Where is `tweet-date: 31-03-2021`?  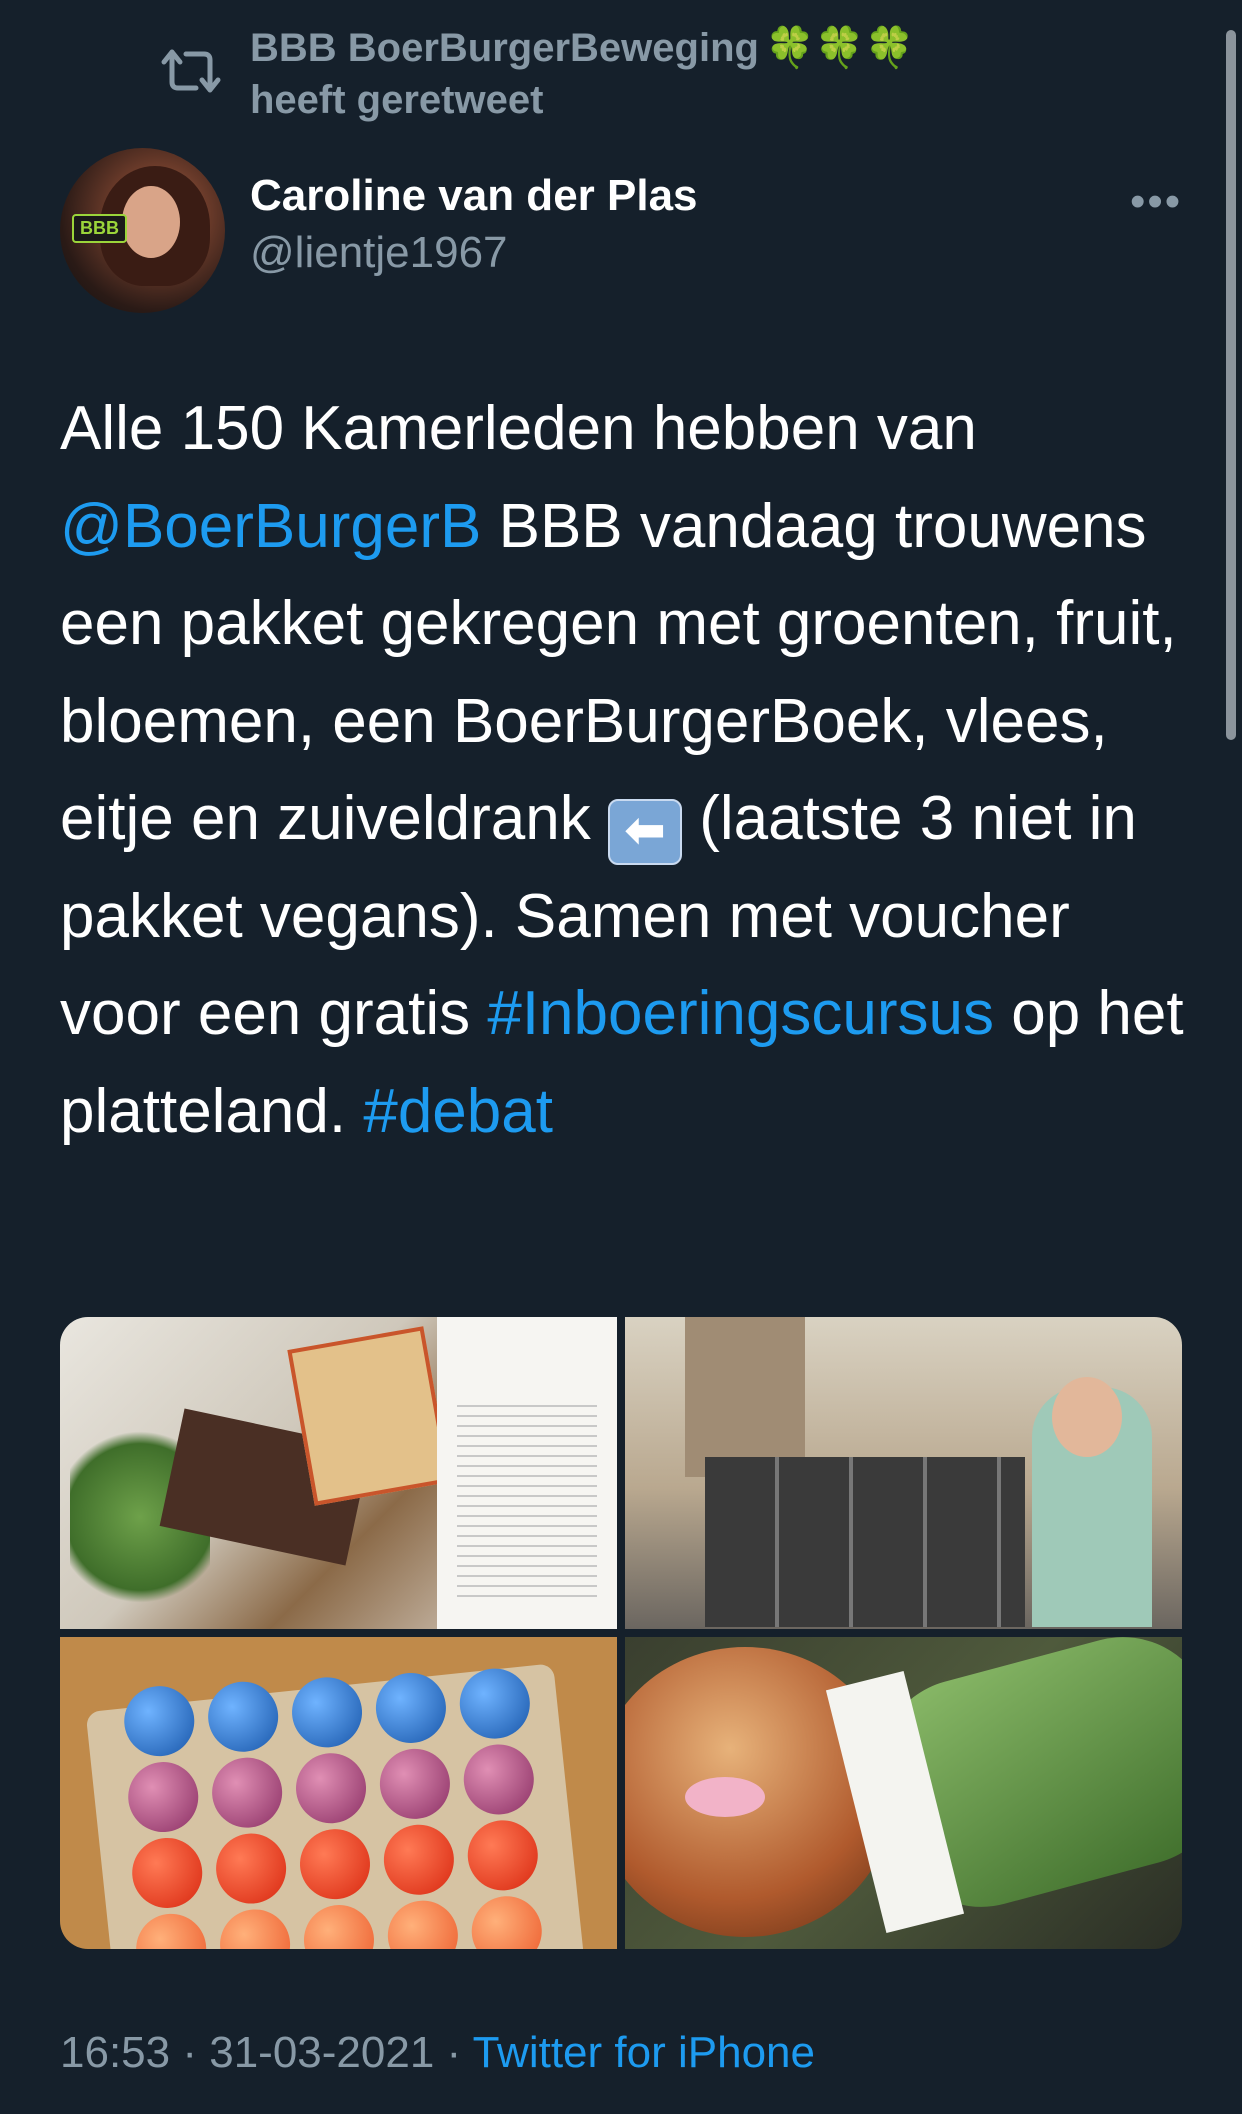
tweet-date: 31-03-2021 is located at coordinates (321, 2052).